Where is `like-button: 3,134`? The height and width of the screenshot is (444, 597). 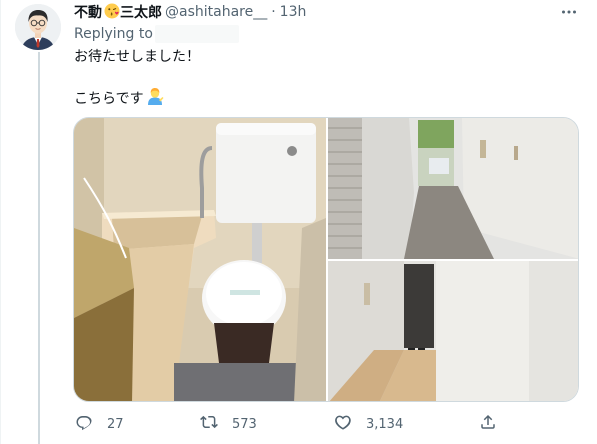
like-button: 3,134 is located at coordinates (368, 424).